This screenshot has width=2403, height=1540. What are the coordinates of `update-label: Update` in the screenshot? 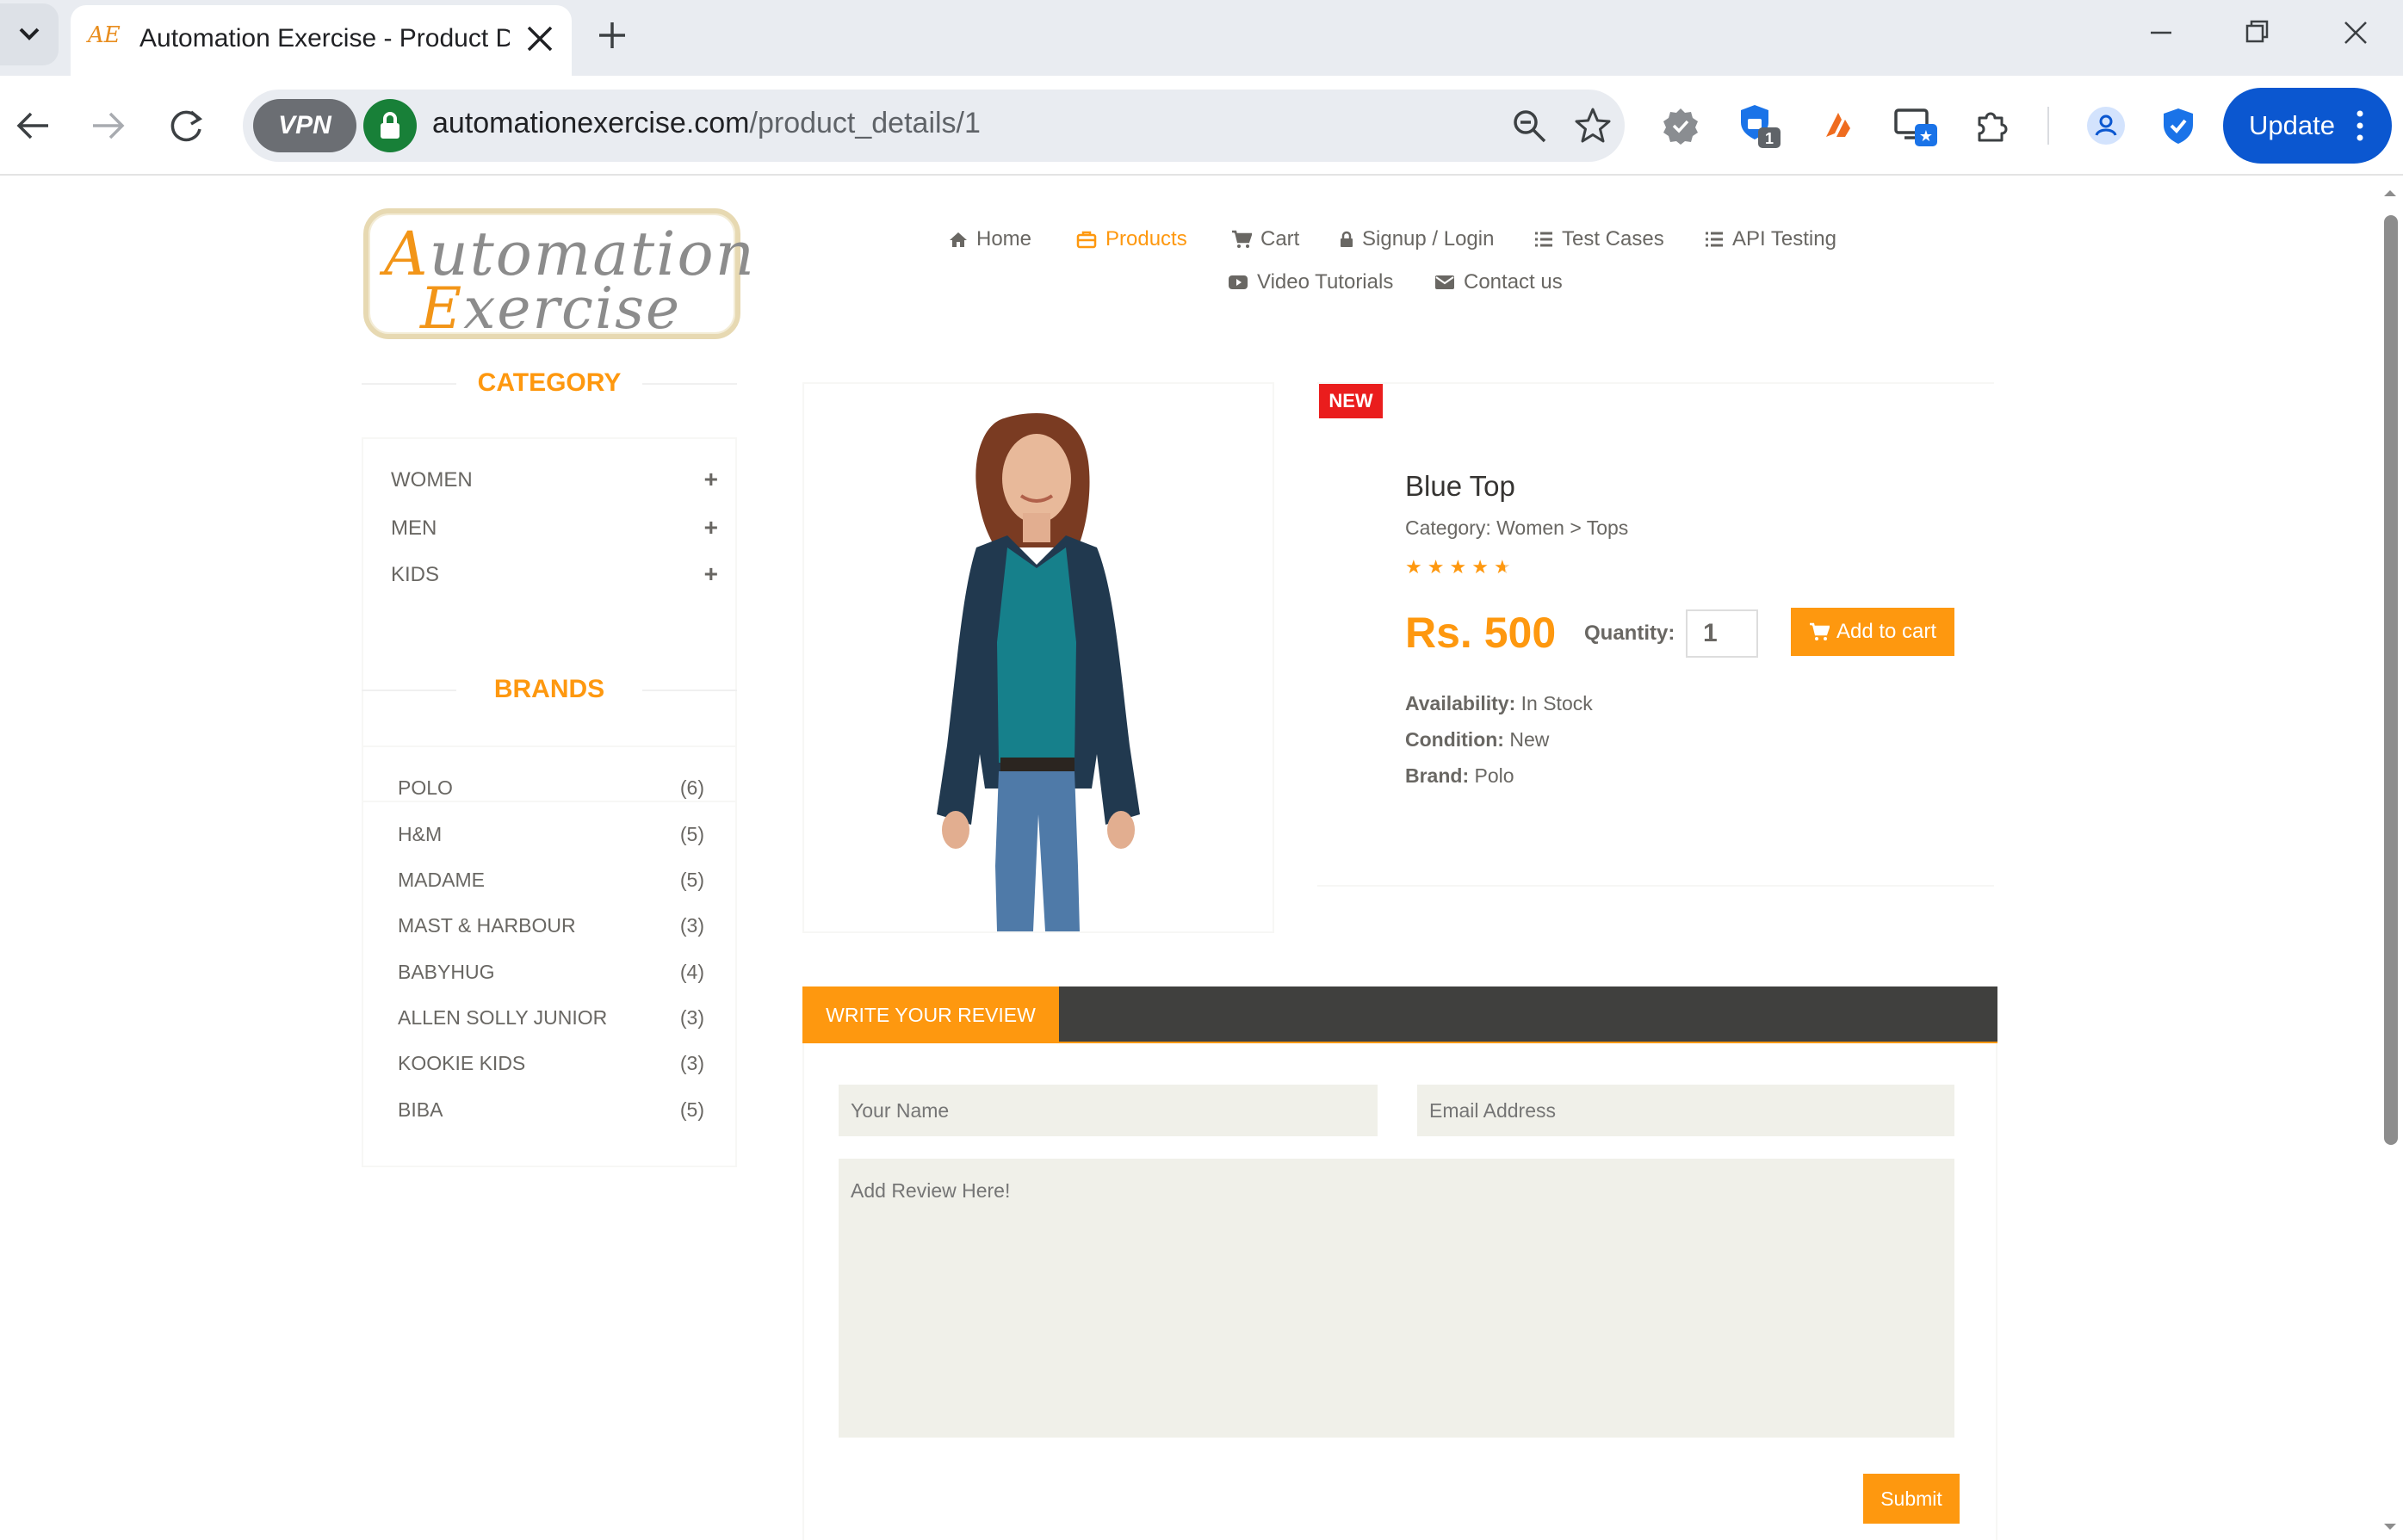 It's located at (2292, 125).